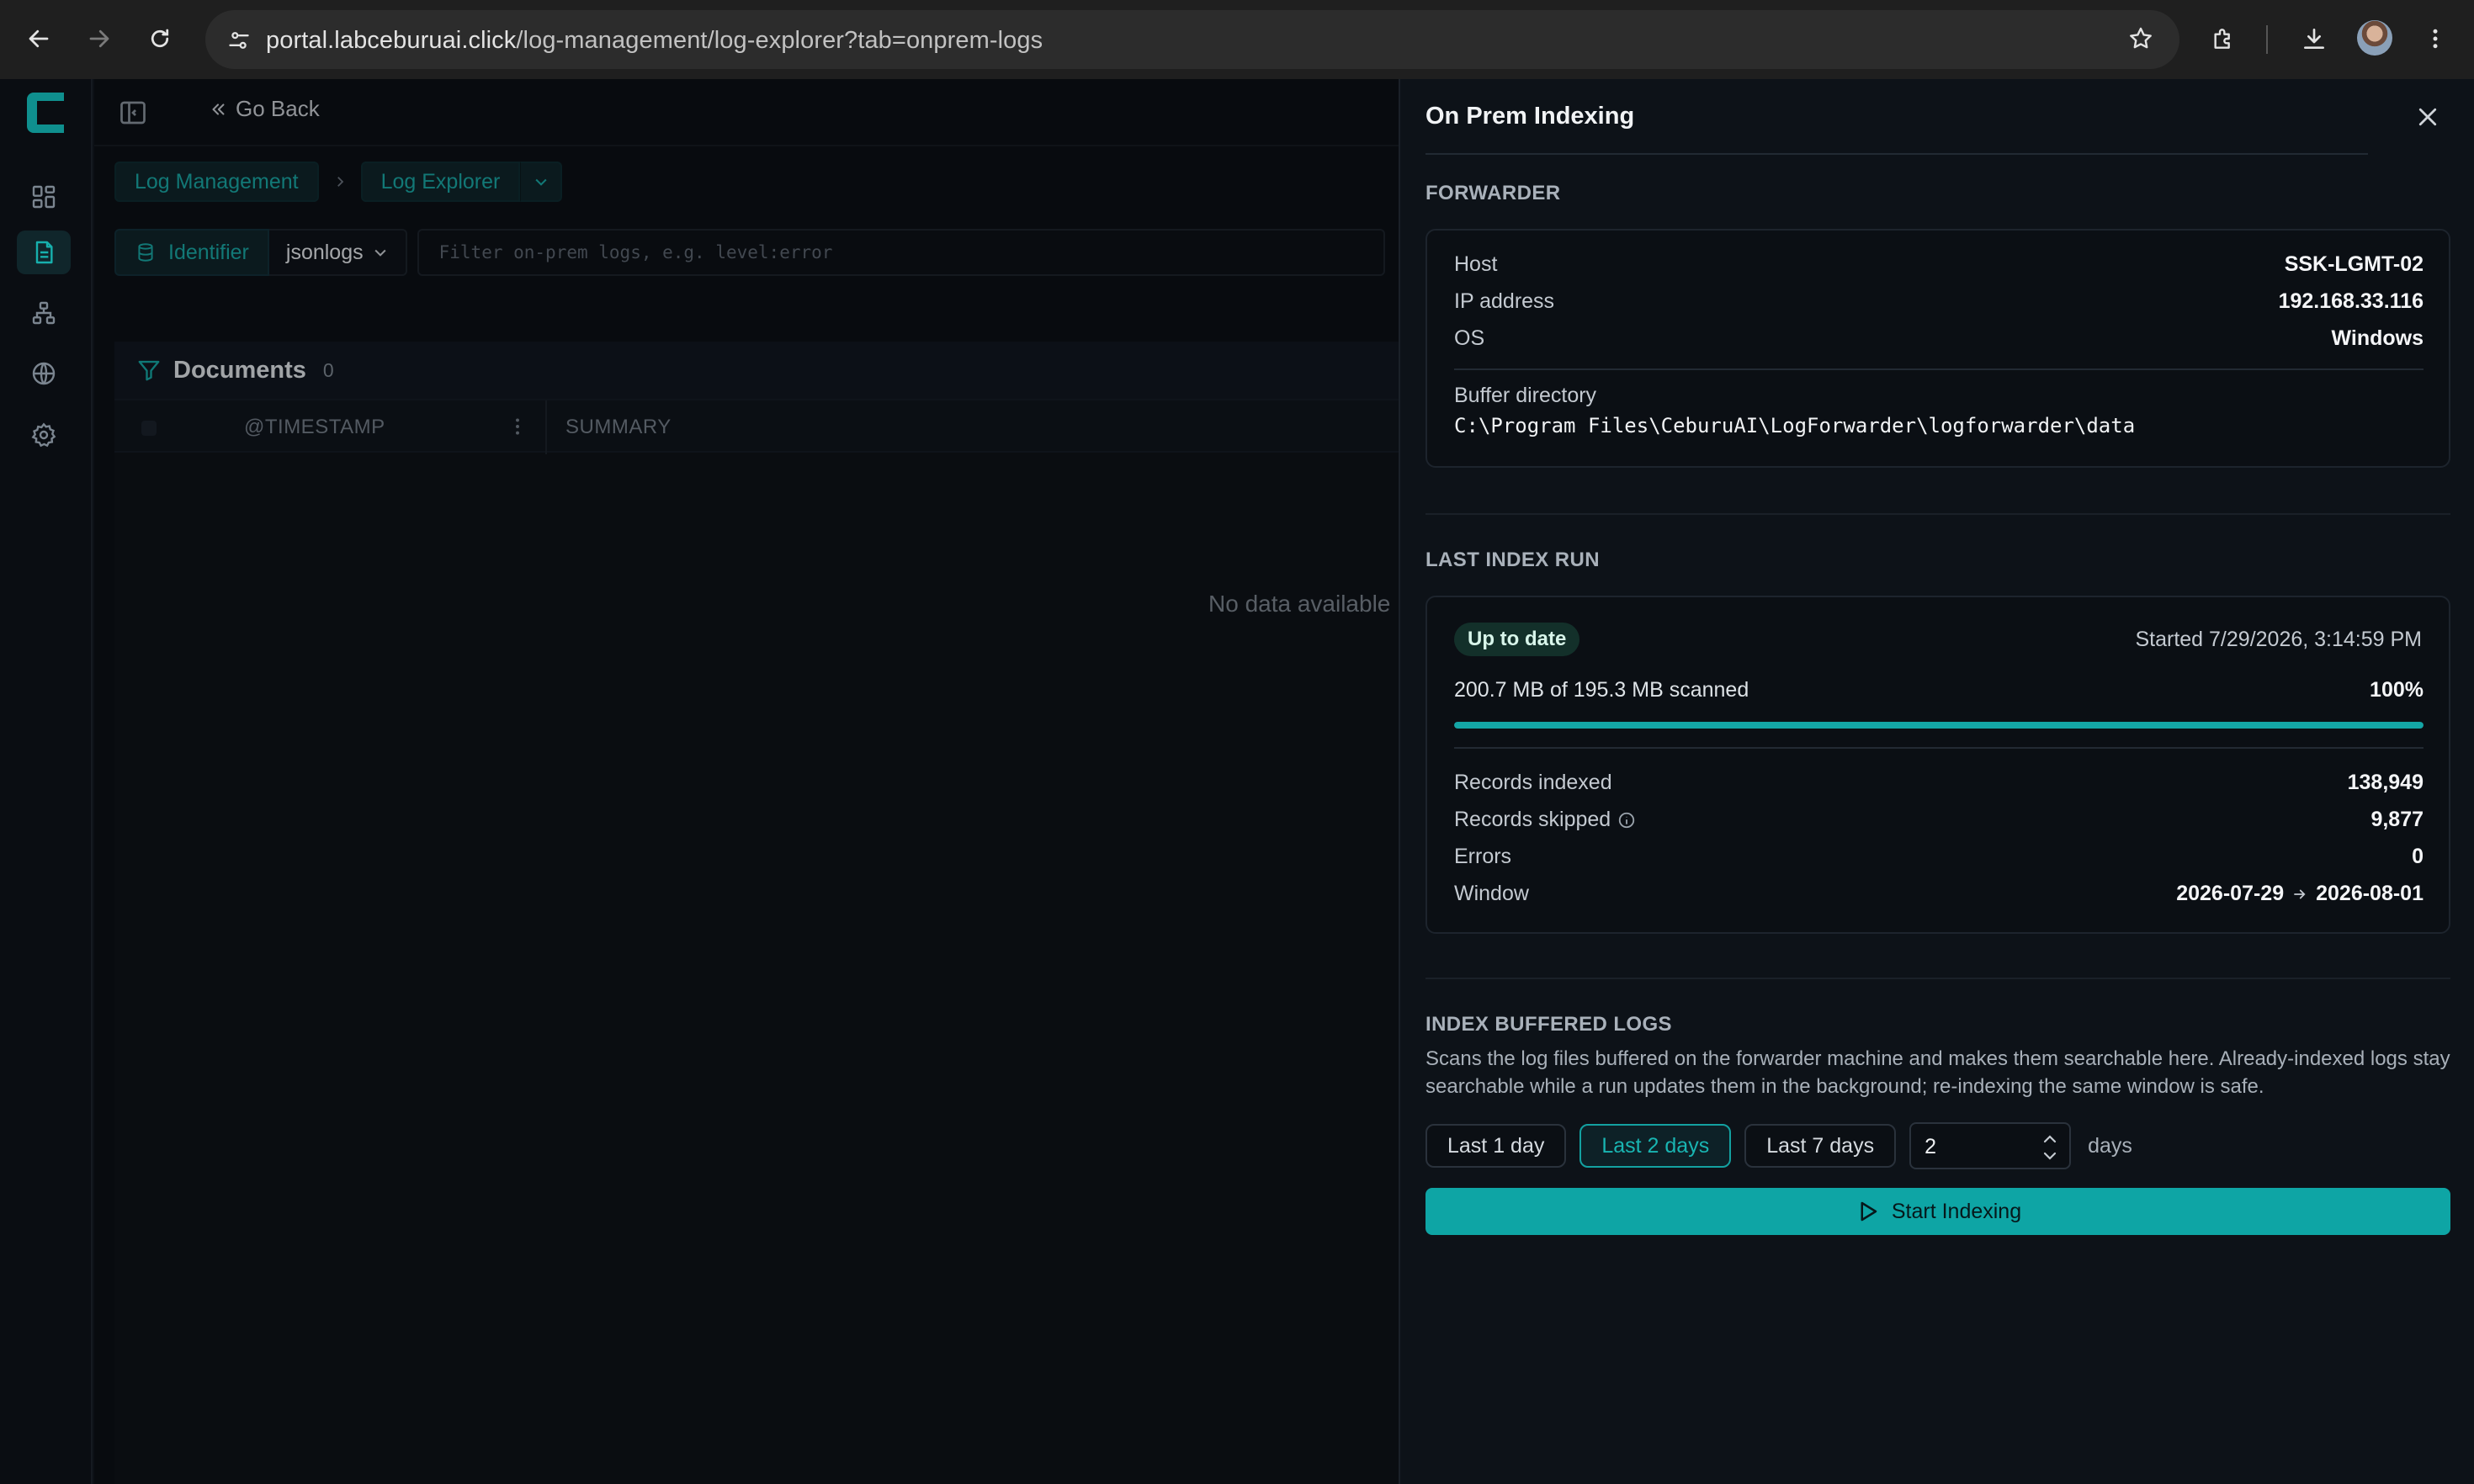 This screenshot has width=2474, height=1484. What do you see at coordinates (1655, 1146) in the screenshot?
I see `range-last-2-days: Last 2 days` at bounding box center [1655, 1146].